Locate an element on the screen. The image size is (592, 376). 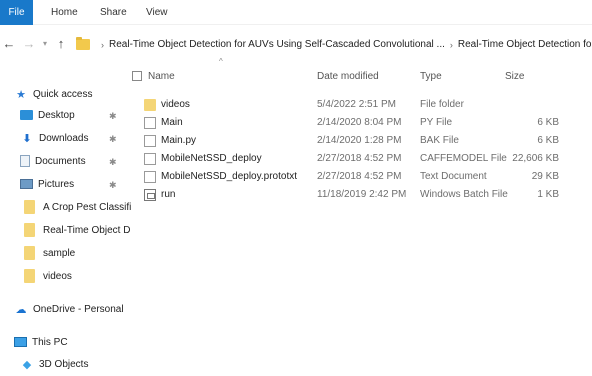
file-size: 1 KB is located at coordinates (548, 194).